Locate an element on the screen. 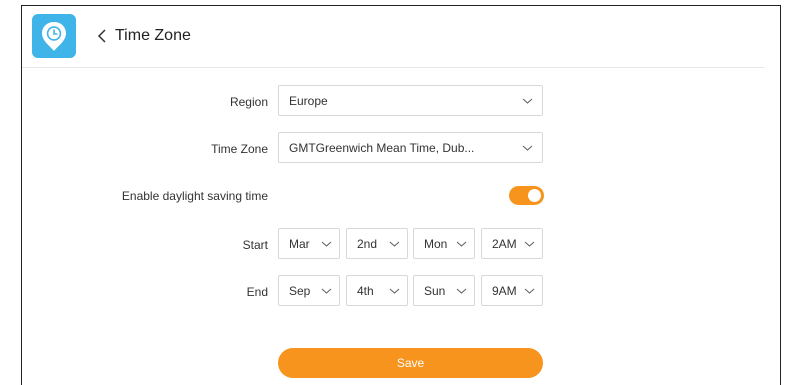  page-title: Time Zone is located at coordinates (153, 35).